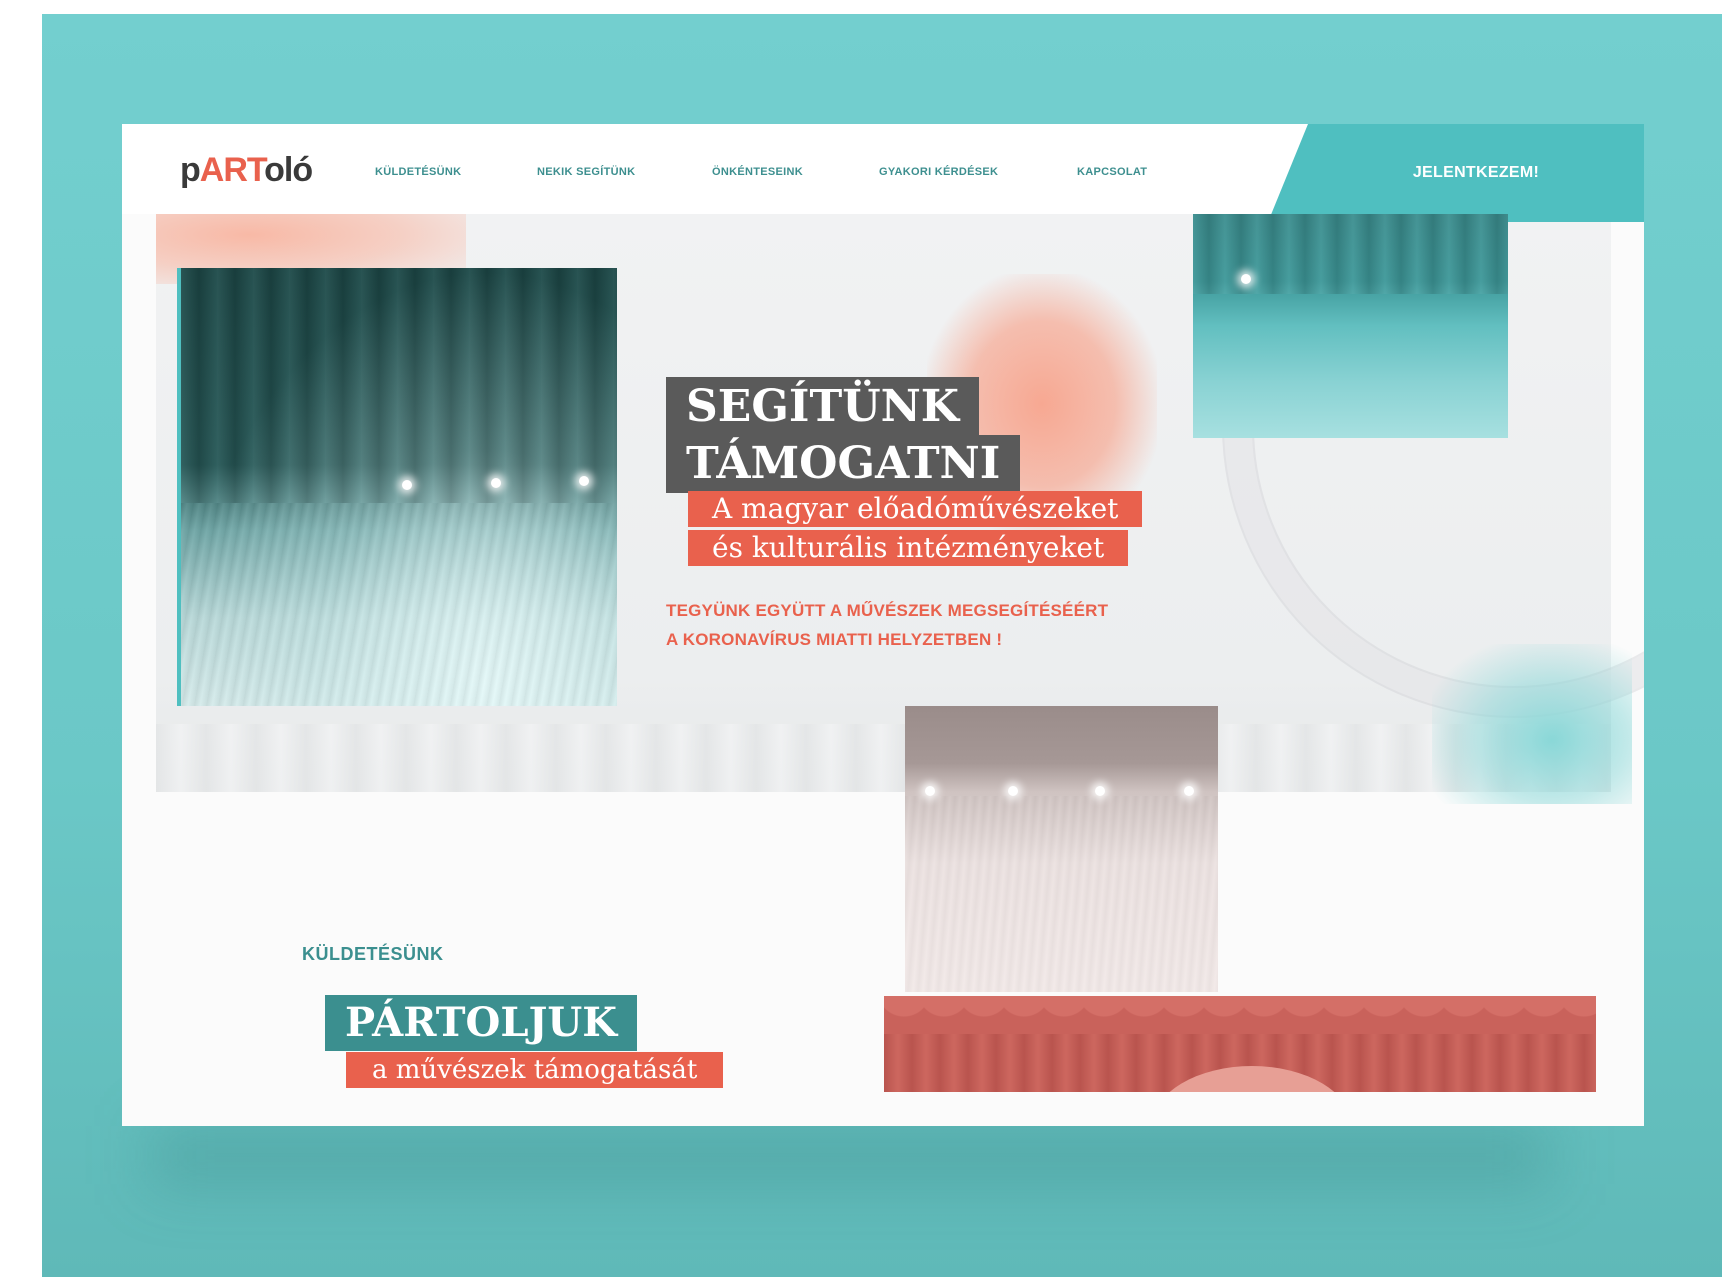  I want to click on stage-photo-teal-small, so click(1350, 326).